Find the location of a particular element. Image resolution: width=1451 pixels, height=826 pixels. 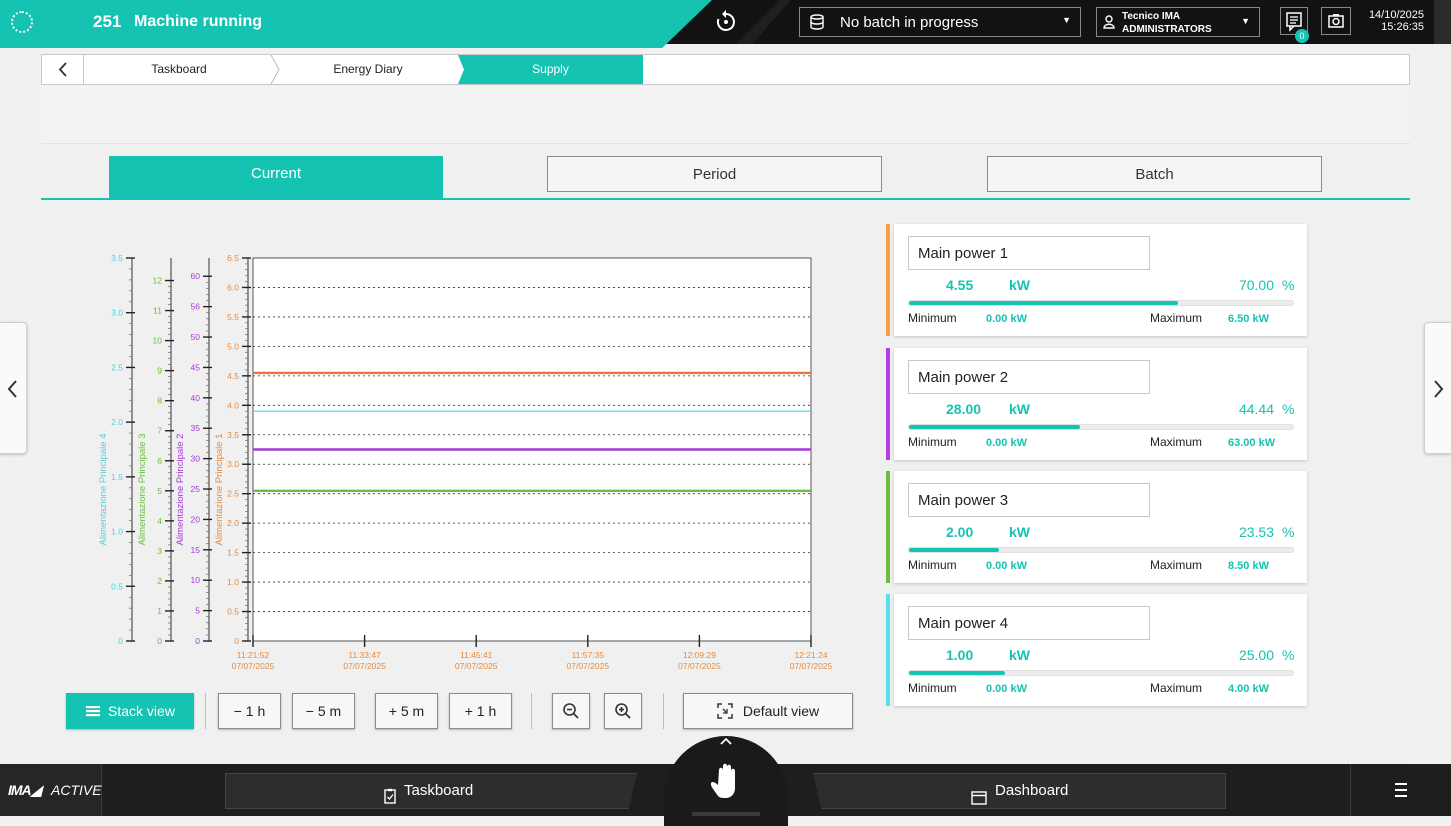

default-view-button: Default view is located at coordinates (768, 711).